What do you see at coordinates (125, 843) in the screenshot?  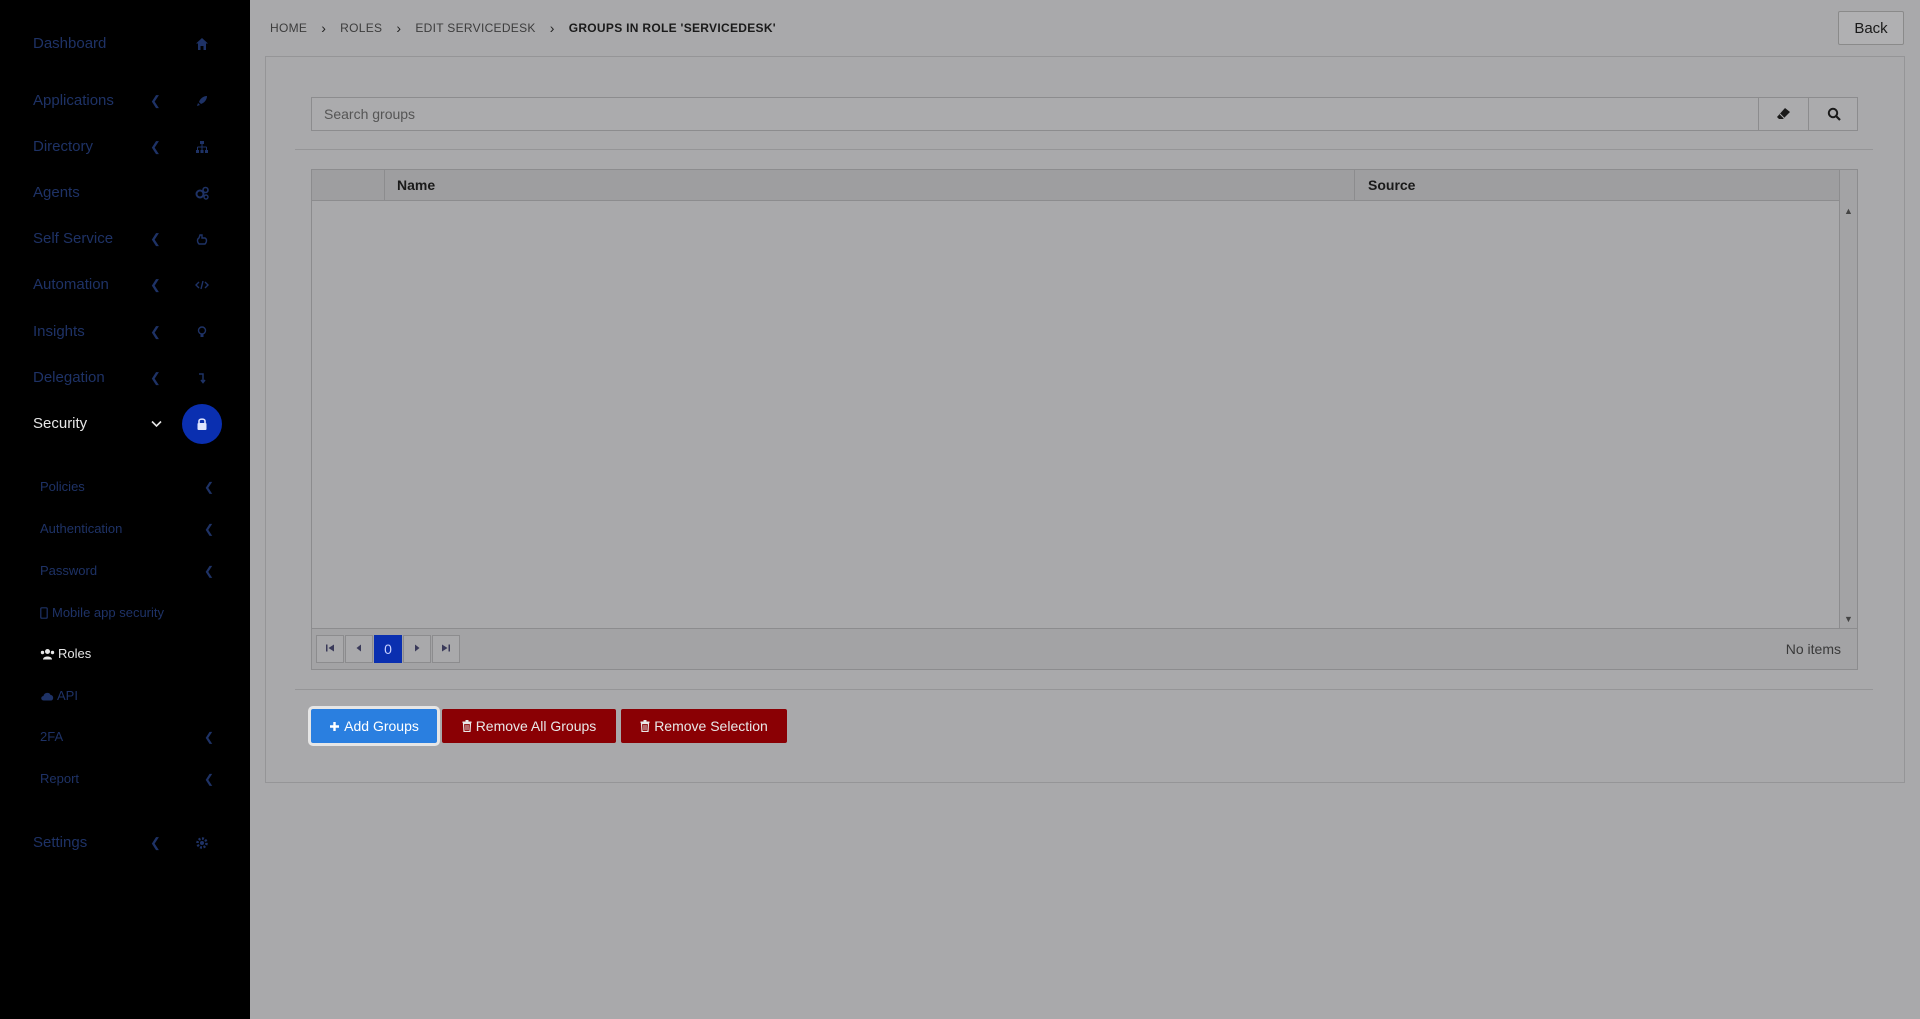 I see `sidebar-item-settings: Settings ❮` at bounding box center [125, 843].